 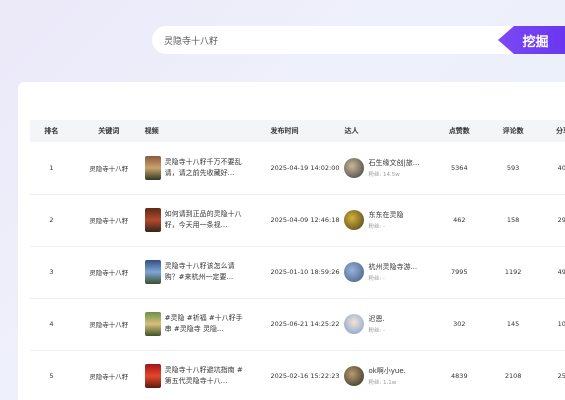 I want to click on publish-time-cell: 2025-04-19 14:02:00, so click(x=305, y=167).